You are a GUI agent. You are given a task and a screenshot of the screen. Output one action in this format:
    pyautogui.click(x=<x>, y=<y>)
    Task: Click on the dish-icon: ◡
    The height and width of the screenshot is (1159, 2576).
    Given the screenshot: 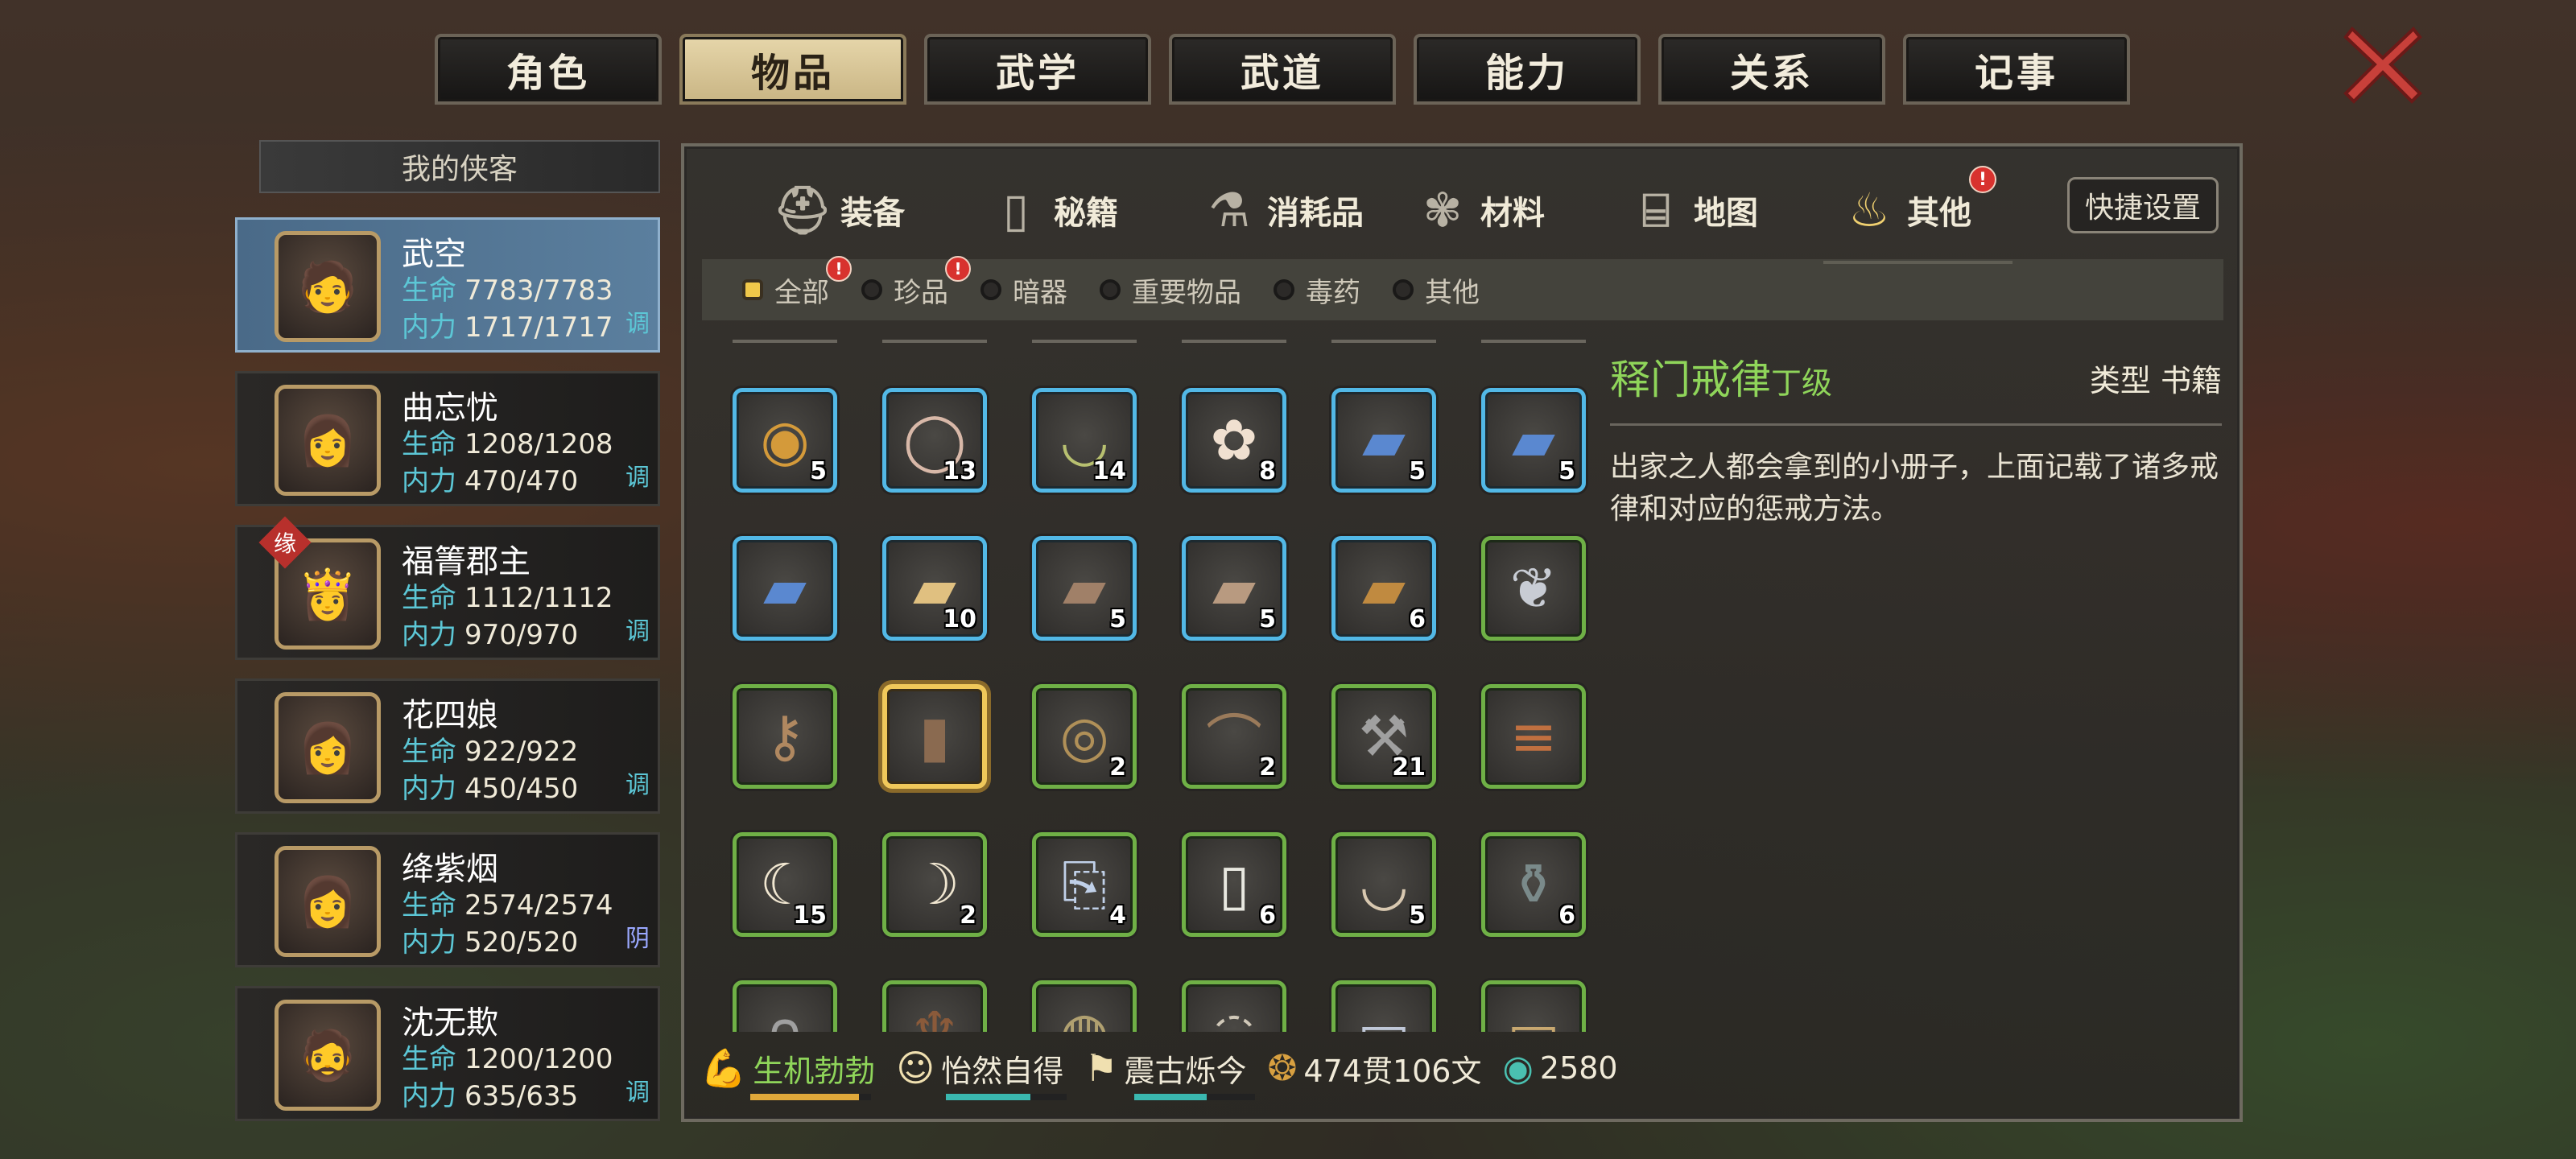 What is the action you would take?
    pyautogui.click(x=1384, y=885)
    